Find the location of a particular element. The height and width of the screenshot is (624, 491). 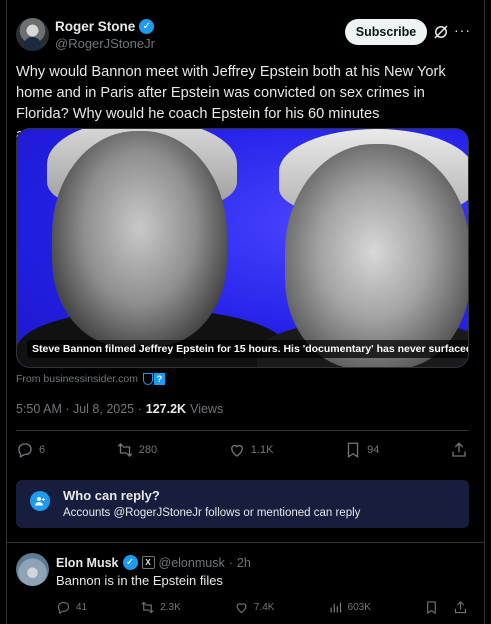

shield-icon is located at coordinates (147, 378).